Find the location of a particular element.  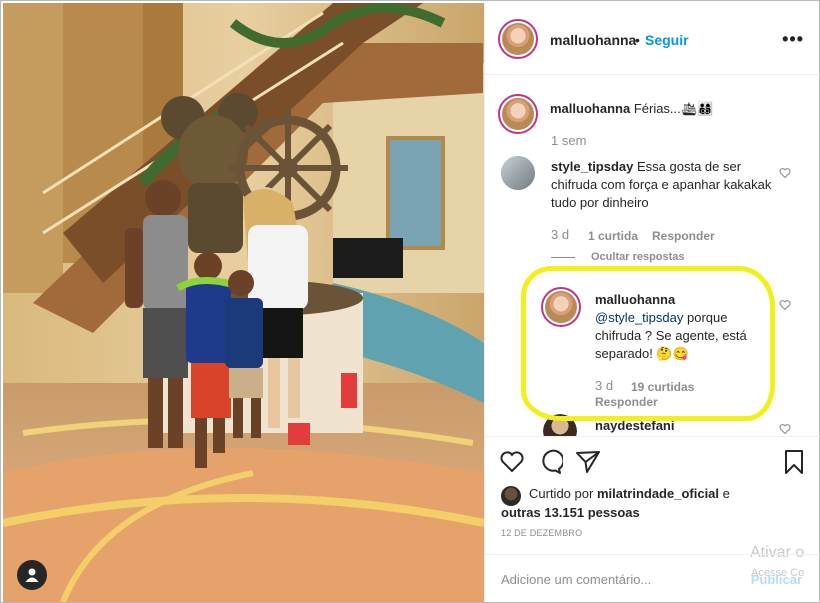

comment-username: style_tipsday is located at coordinates (592, 166).